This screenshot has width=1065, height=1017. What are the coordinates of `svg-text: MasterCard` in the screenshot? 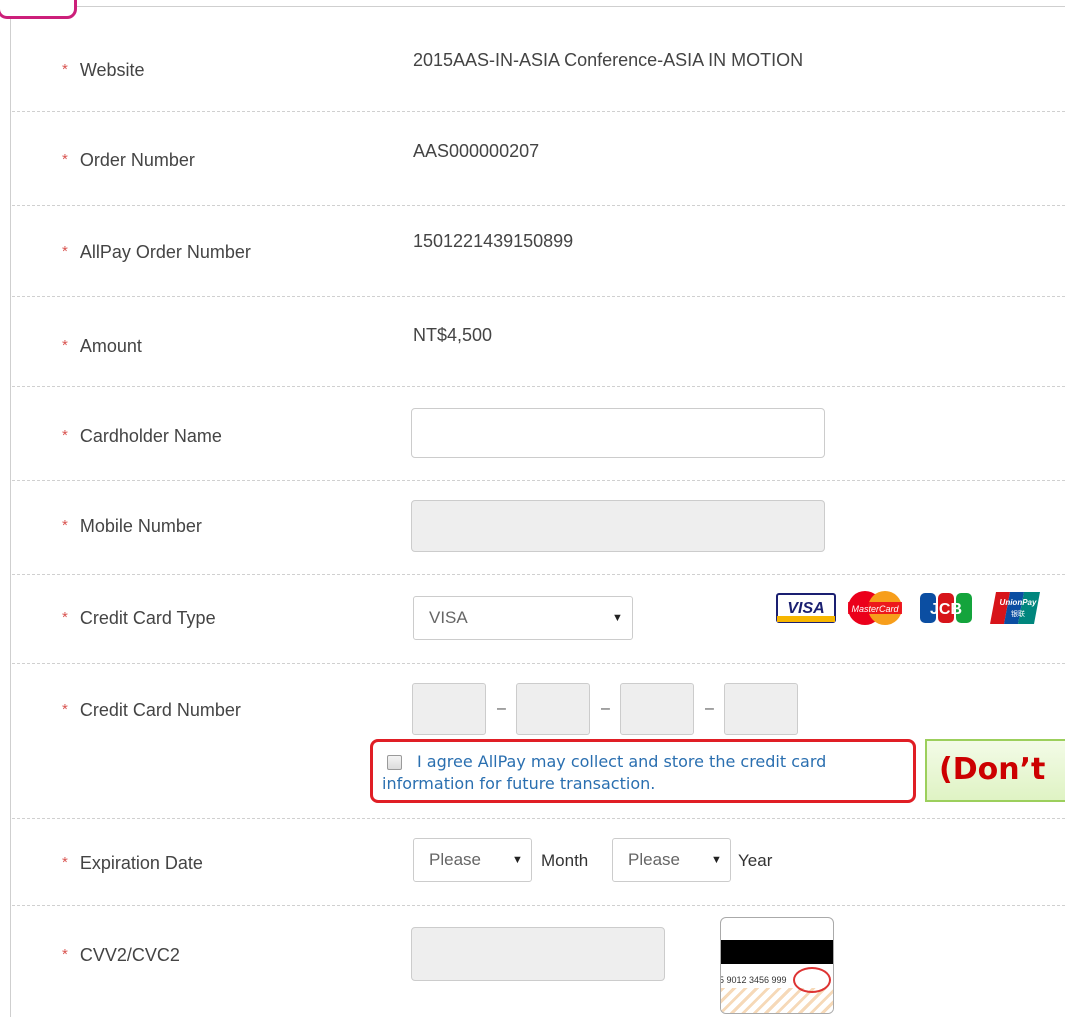 It's located at (875, 609).